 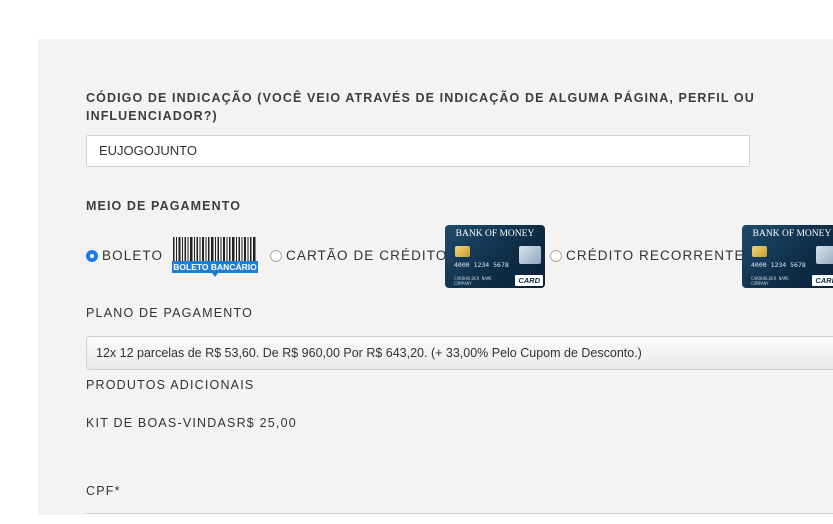 I want to click on additional-product-item: KIT DE BOAS-VINDASR$ 25,00, so click(x=191, y=423).